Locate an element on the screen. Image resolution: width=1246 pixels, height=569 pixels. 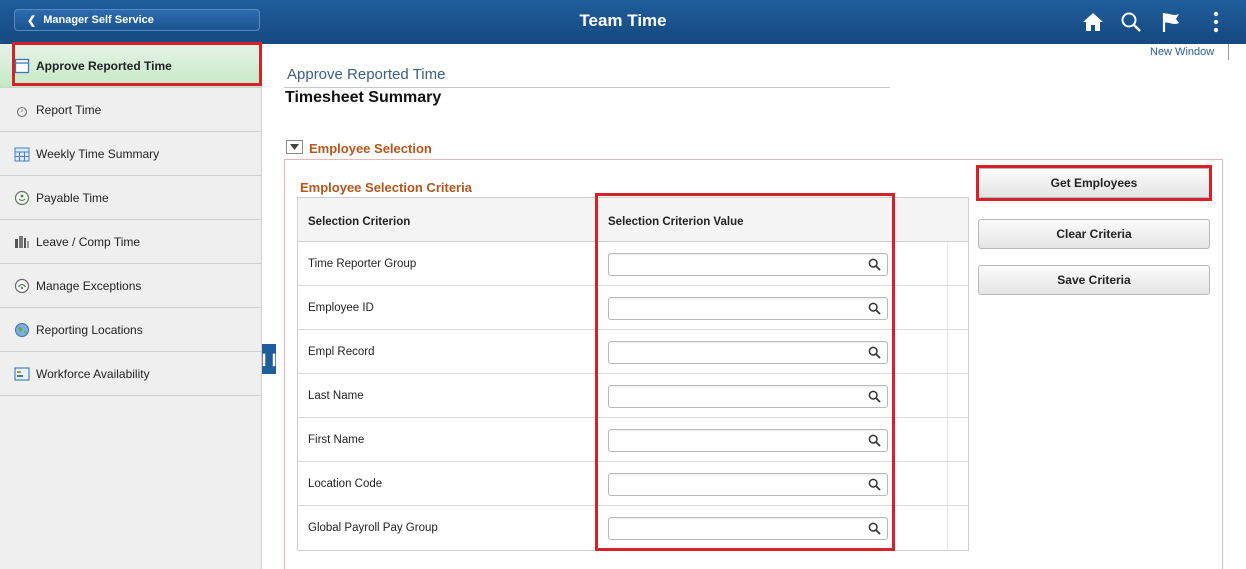
table-row: Last Name is located at coordinates (633, 396).